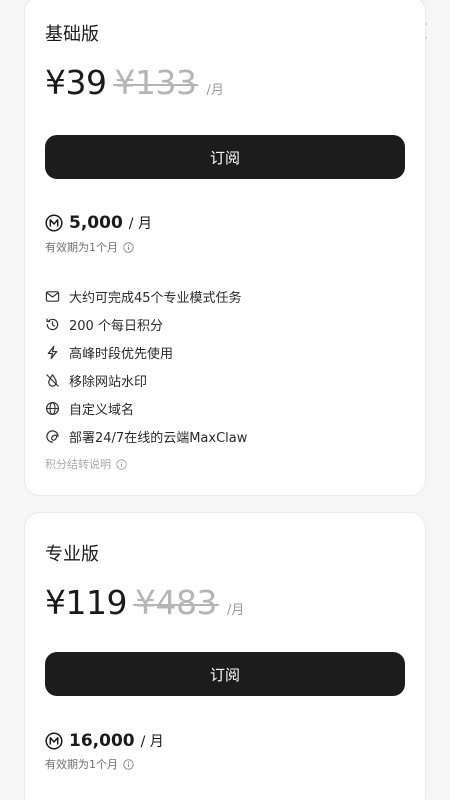 The image size is (450, 800). I want to click on price-row: ¥39 ¥133 /月, so click(134, 82).